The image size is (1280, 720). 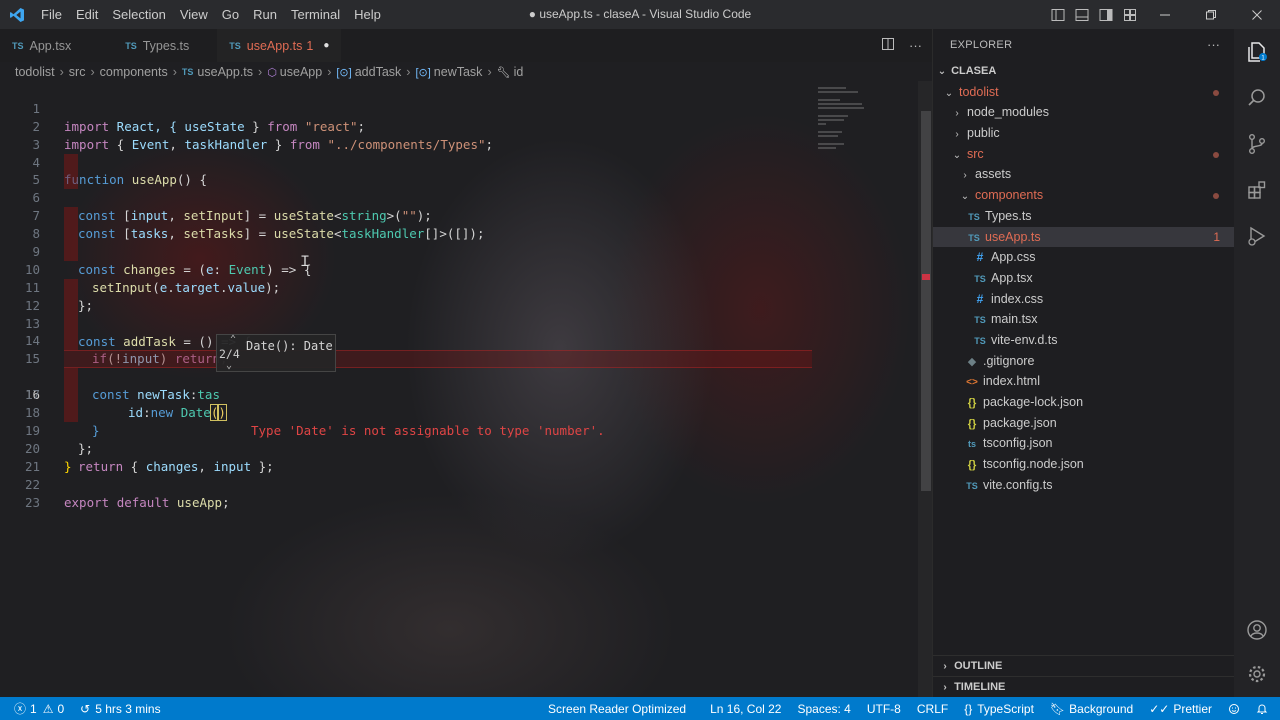 What do you see at coordinates (1091, 708) in the screenshot?
I see `background-extension-status: 🔖︎ Background` at bounding box center [1091, 708].